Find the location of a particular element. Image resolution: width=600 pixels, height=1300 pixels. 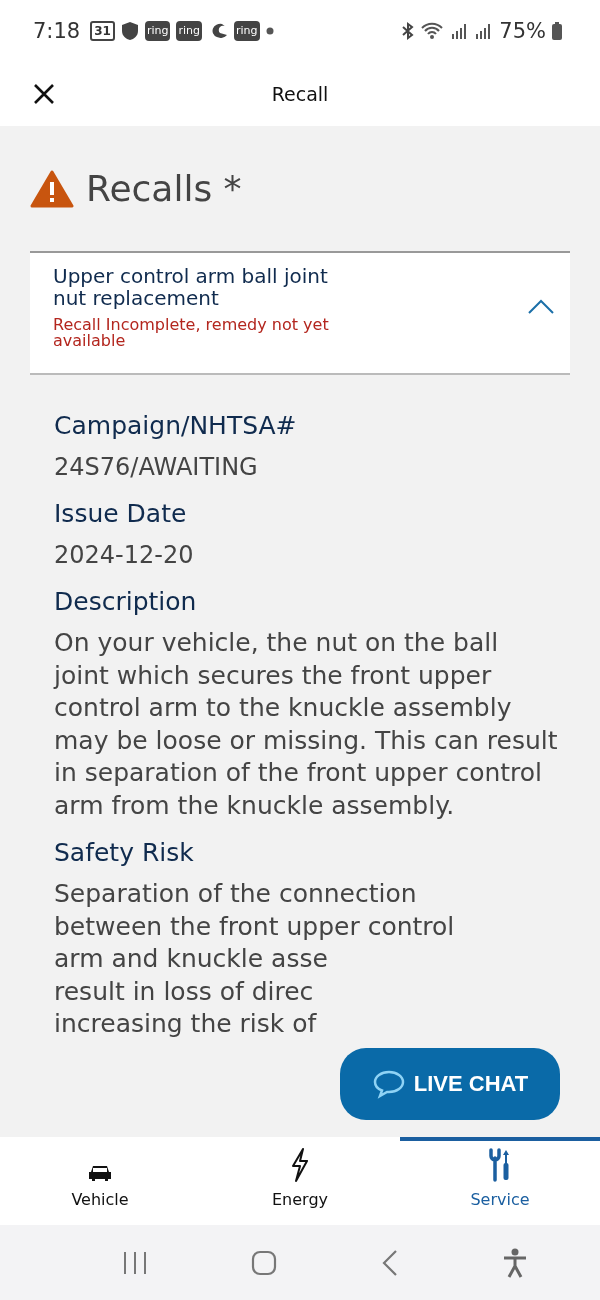

recall-card: Upper control arm ball joint nut replacement Recall Incomplete, remedy not yet available is located at coordinates (300, 313).